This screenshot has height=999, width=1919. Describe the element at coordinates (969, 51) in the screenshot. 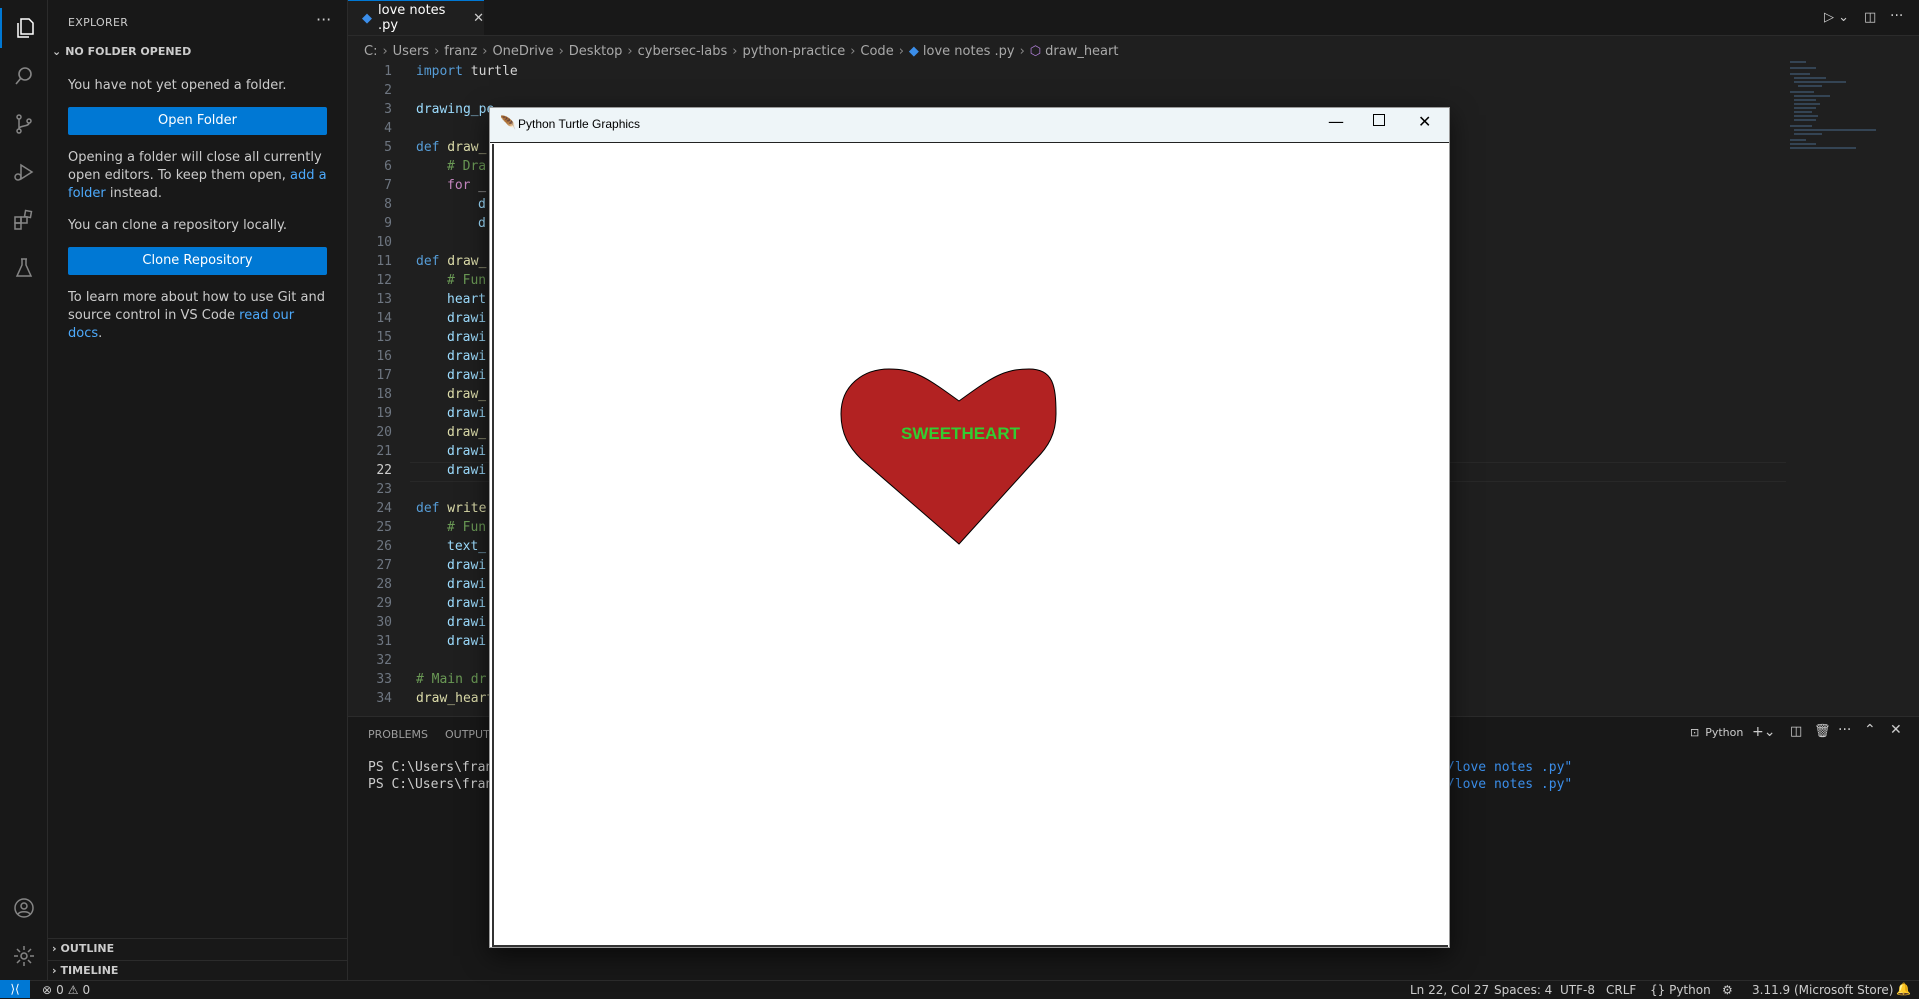

I see `breadcrumb-item: love notes .py` at that location.